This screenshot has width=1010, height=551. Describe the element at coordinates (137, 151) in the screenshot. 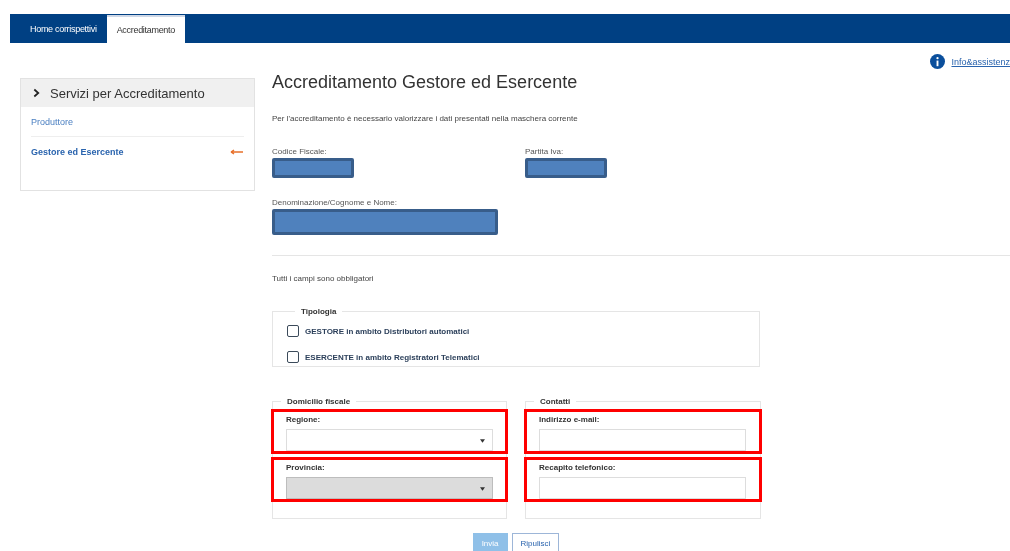

I see `sidebar-item: Gestore ed Esercente` at that location.